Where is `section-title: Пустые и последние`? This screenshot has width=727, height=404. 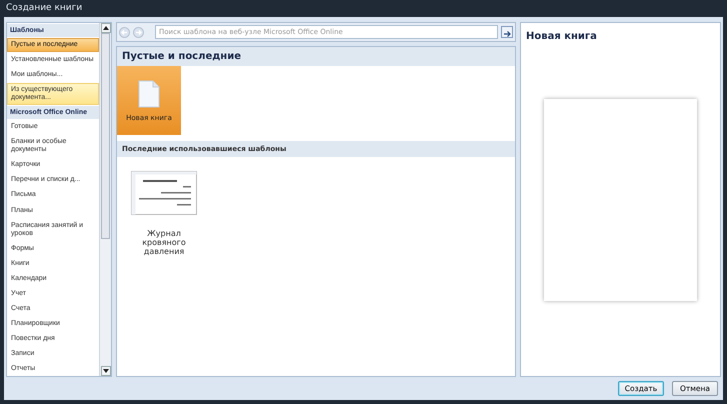 section-title: Пустые и последние is located at coordinates (316, 56).